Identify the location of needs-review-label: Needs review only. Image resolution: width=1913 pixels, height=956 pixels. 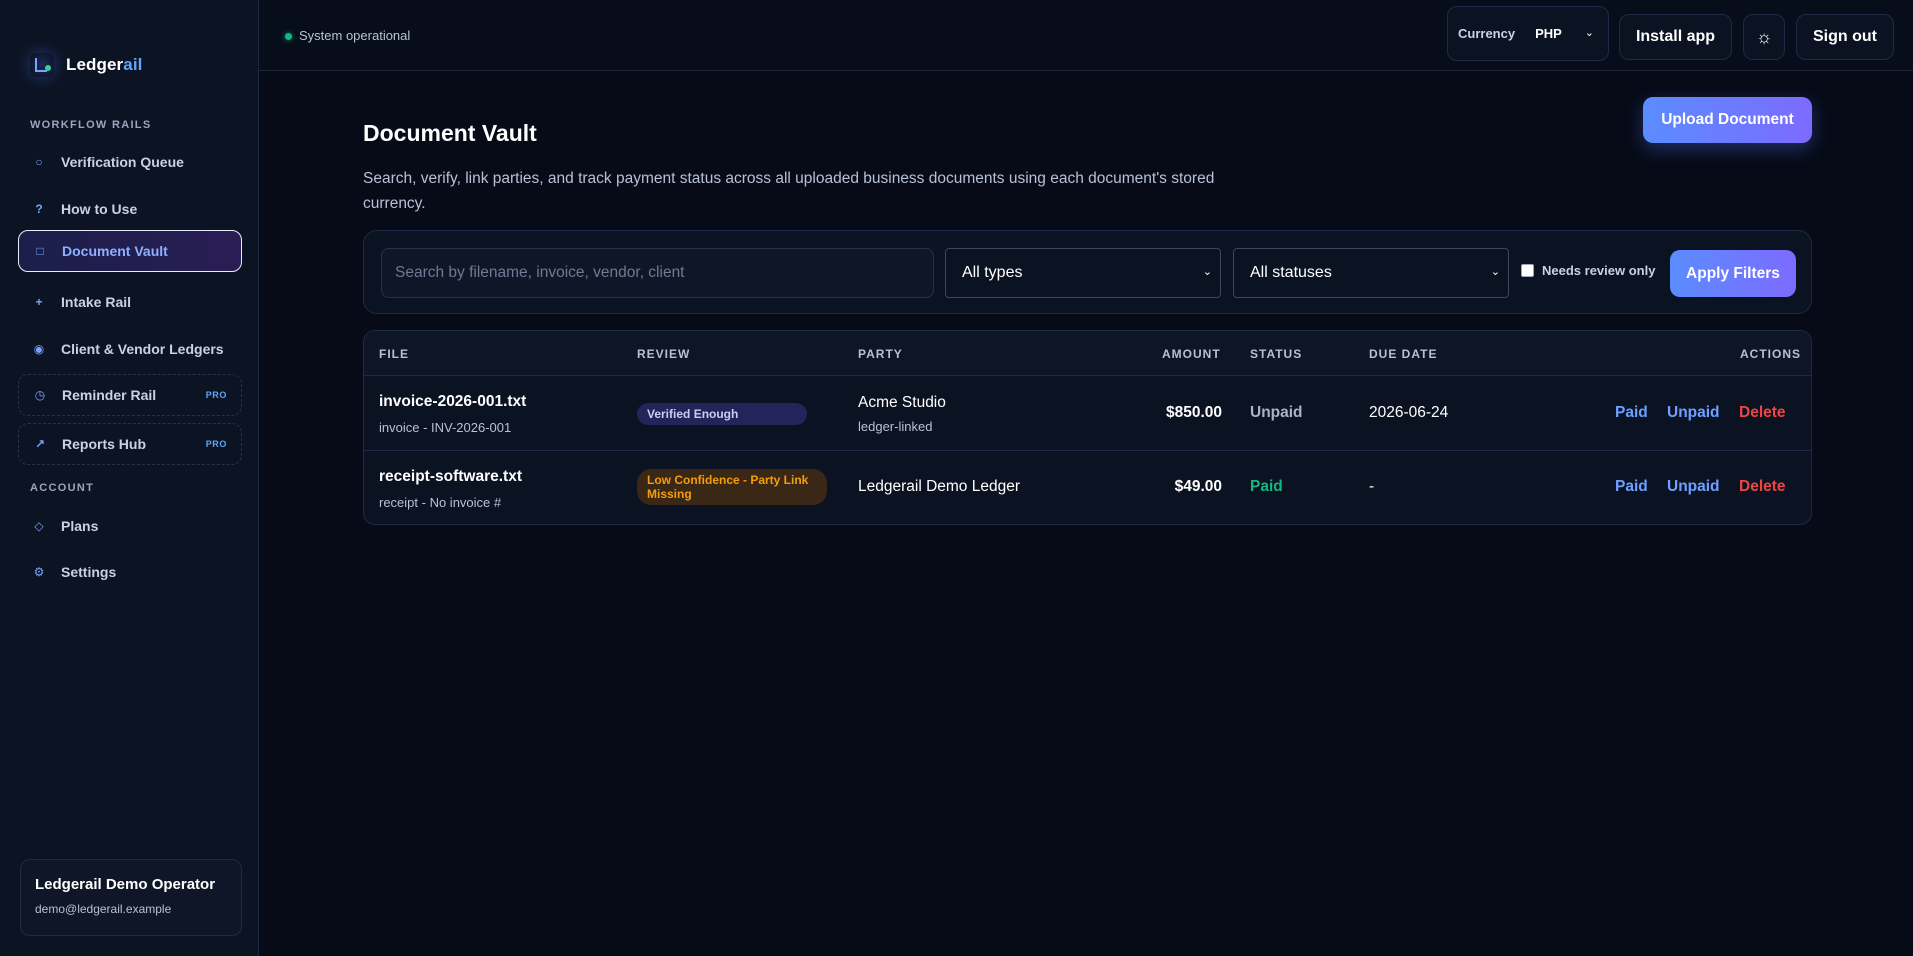
(1599, 270).